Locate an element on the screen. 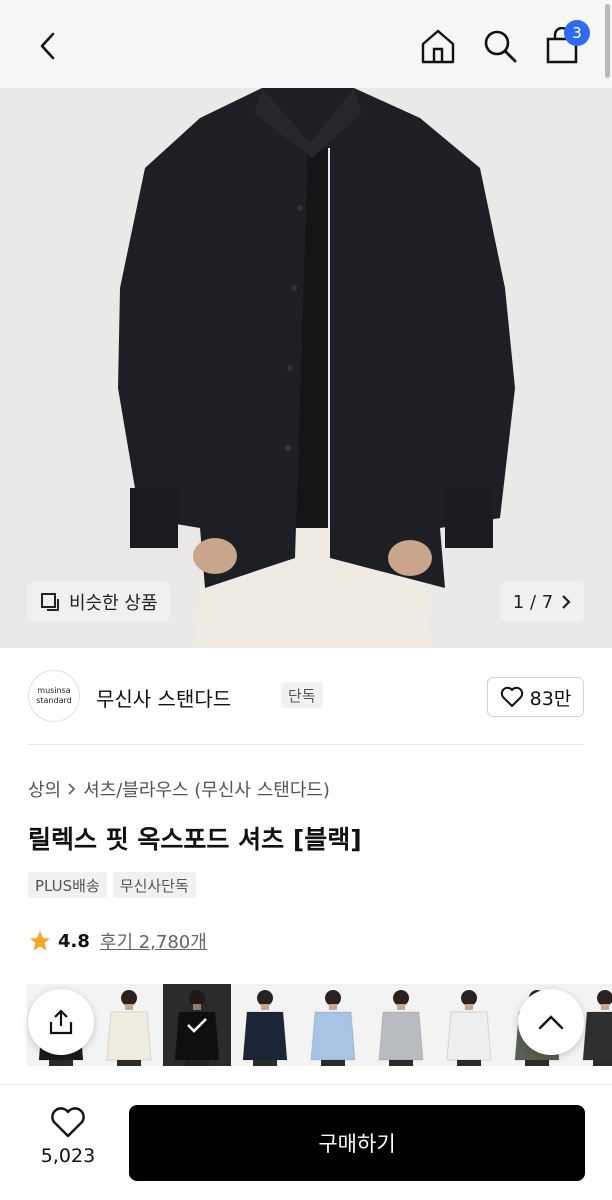 Image resolution: width=612 pixels, height=1200 pixels. brand-logo: musinsa standard is located at coordinates (54, 696).